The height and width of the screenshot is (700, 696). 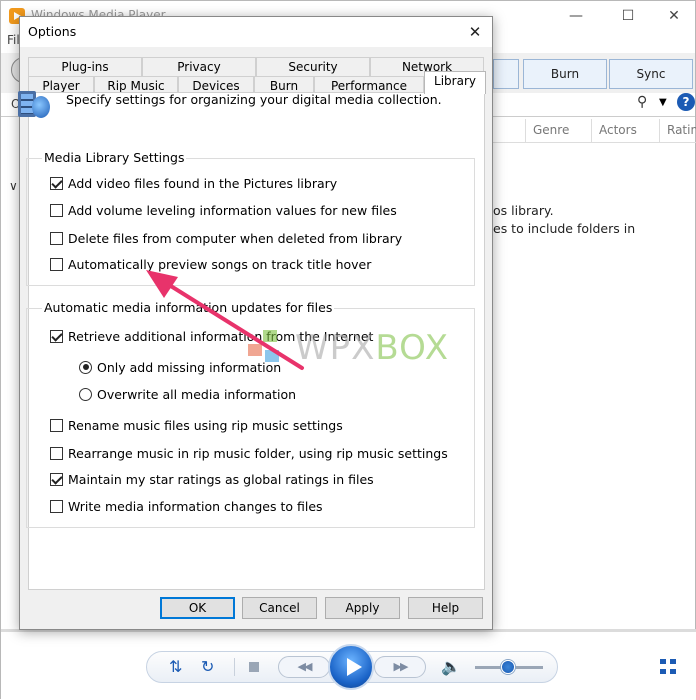 I want to click on close-icon: ✕, so click(x=475, y=32).